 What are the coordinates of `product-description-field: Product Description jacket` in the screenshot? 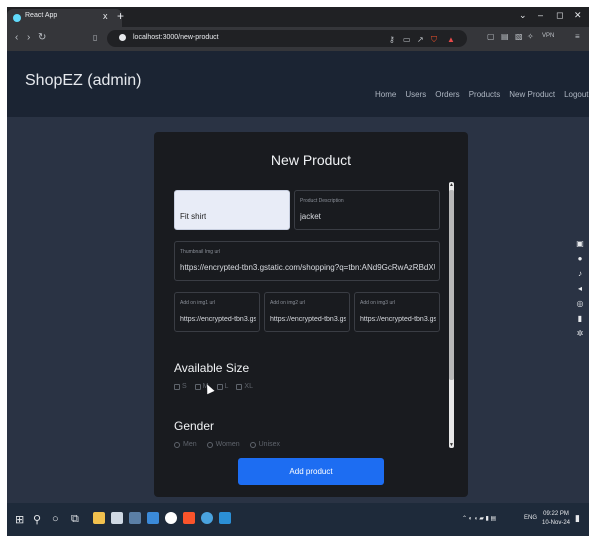 It's located at (367, 210).